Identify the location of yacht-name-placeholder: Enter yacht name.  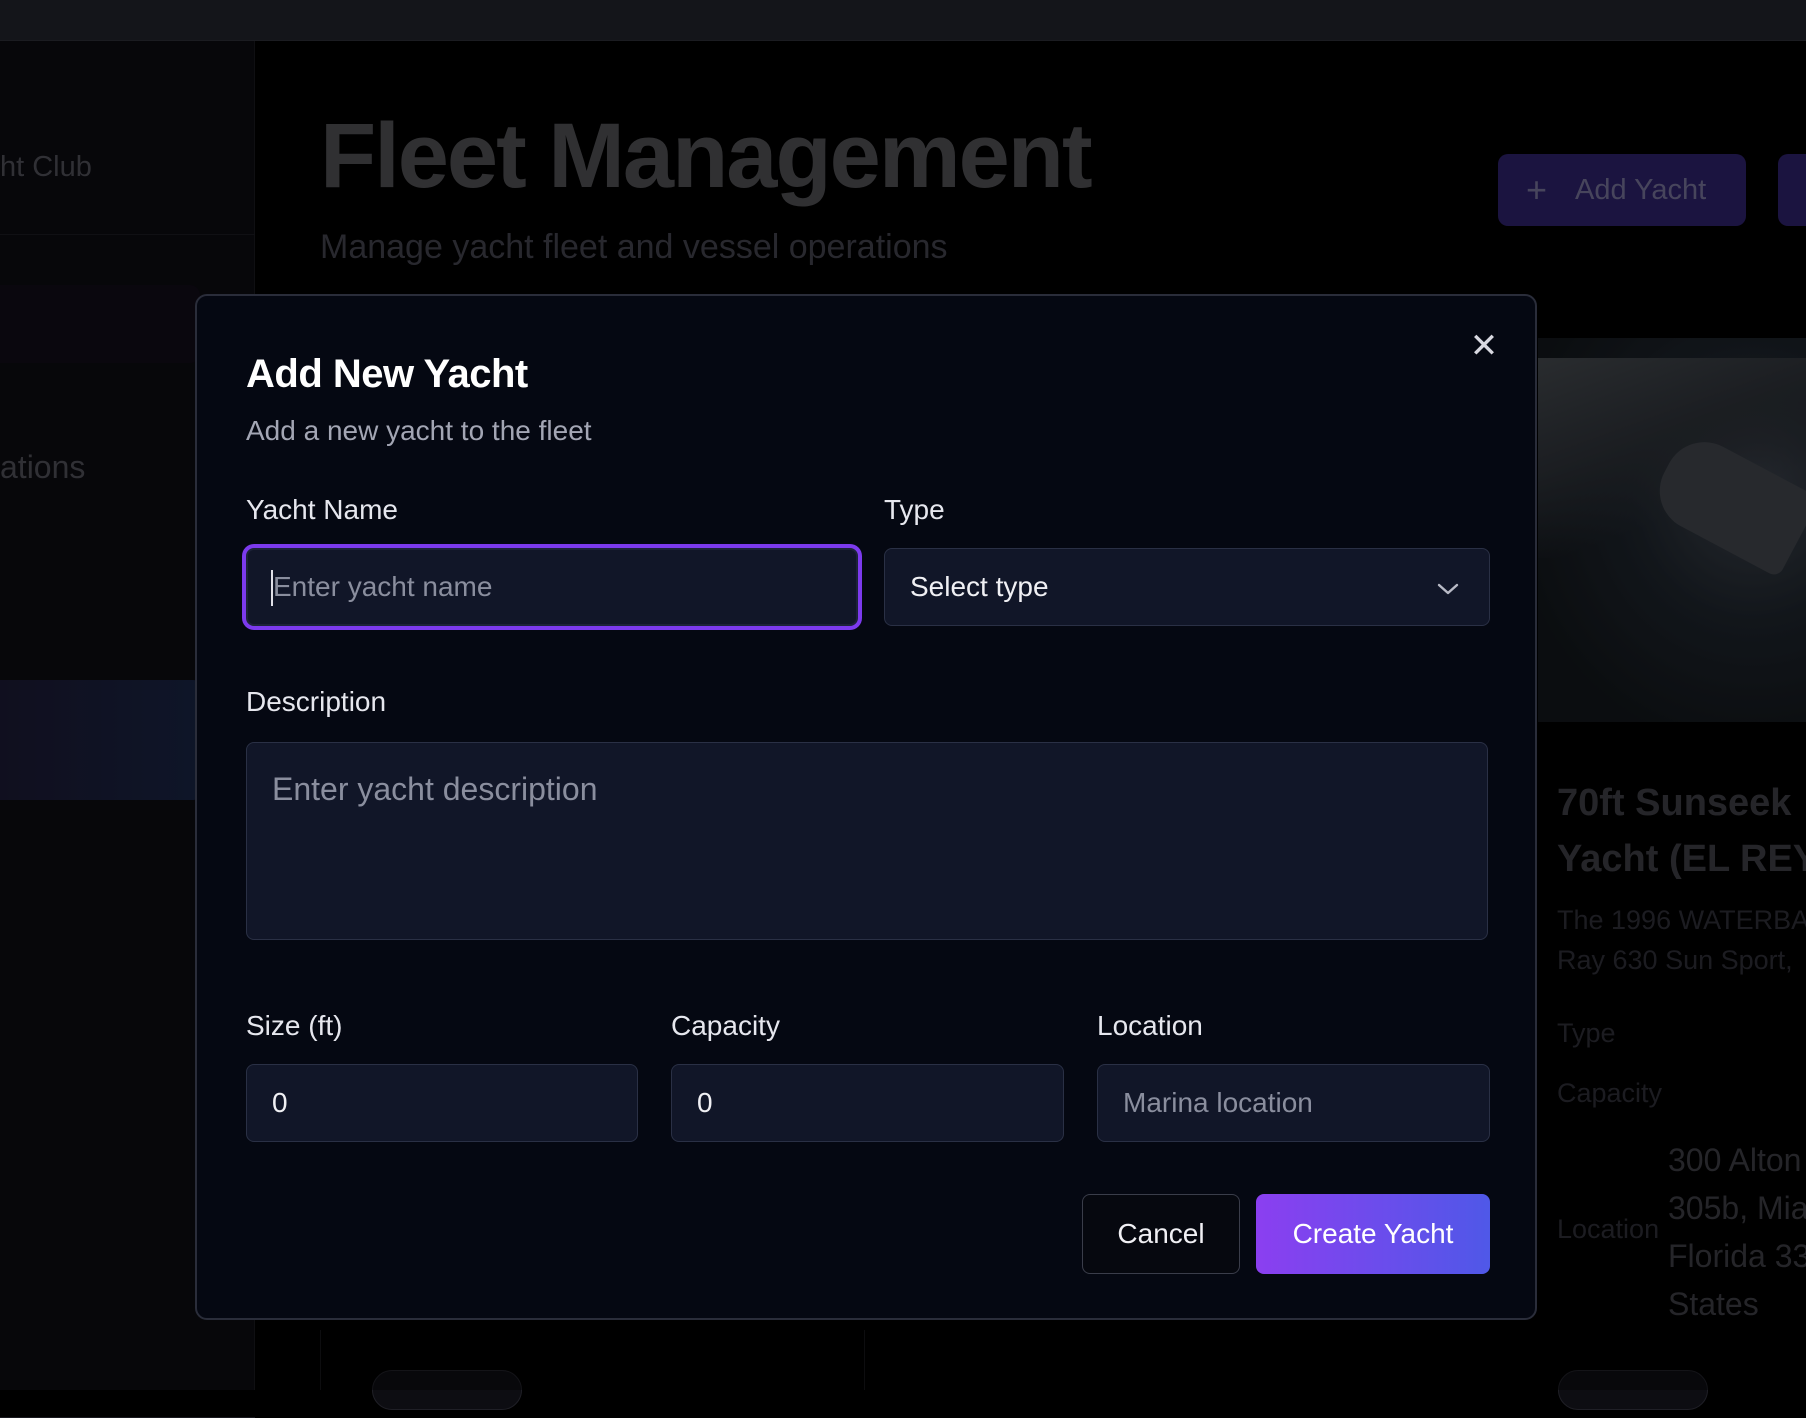
(383, 586).